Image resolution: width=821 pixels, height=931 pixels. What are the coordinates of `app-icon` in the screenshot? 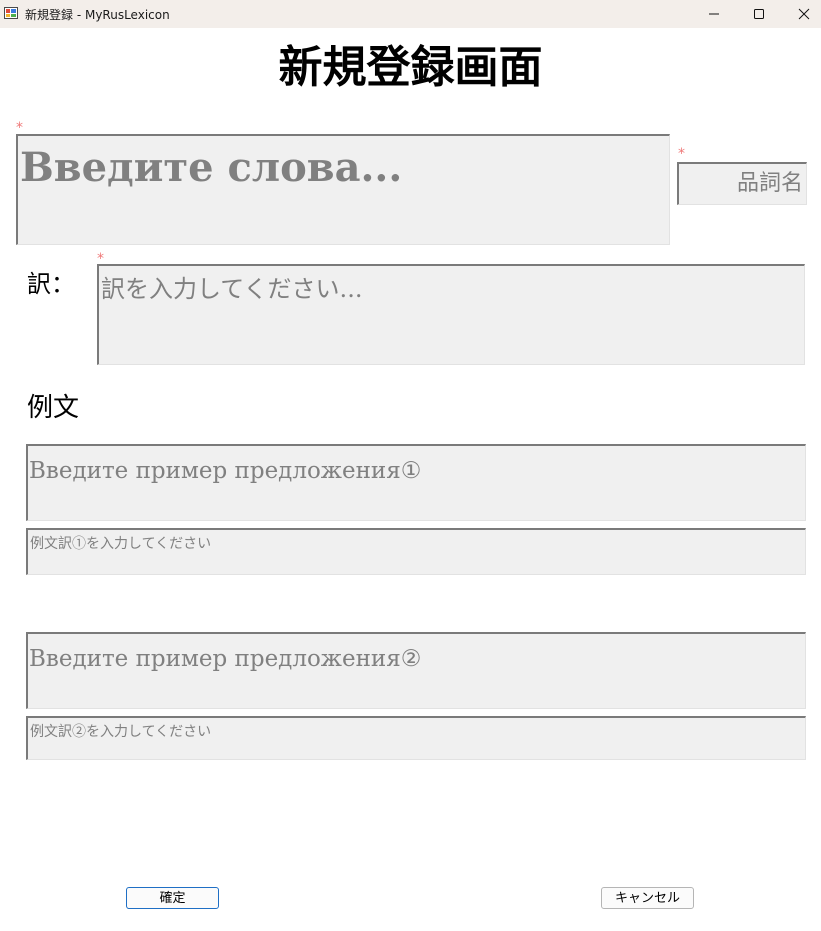 It's located at (11, 13).